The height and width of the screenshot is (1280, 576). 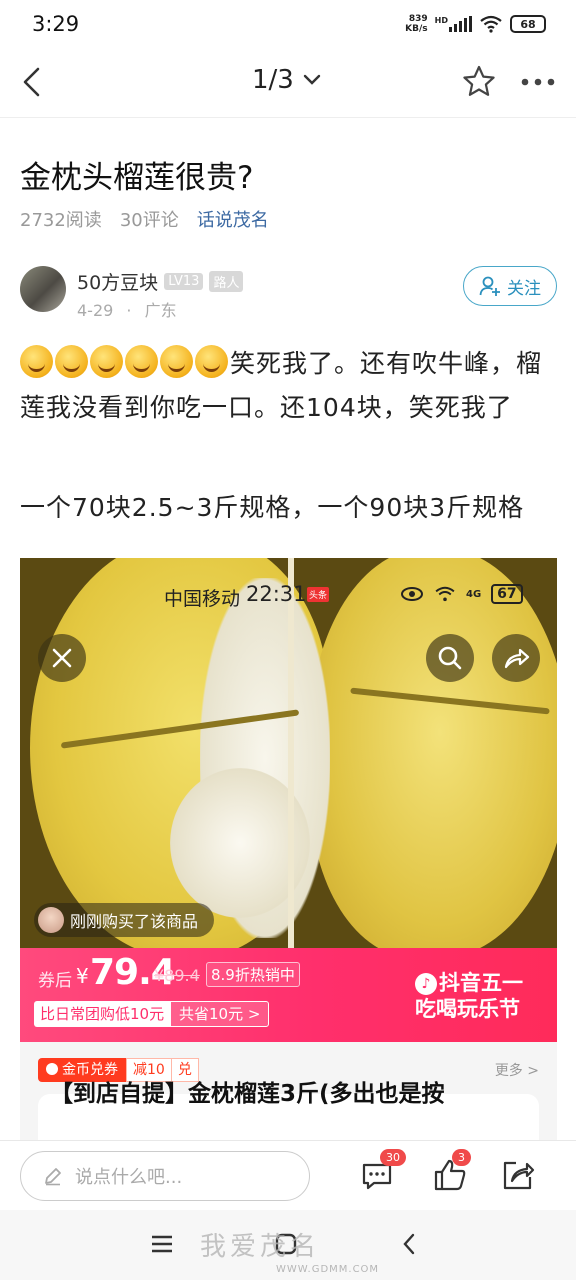 What do you see at coordinates (318, 594) in the screenshot?
I see `toutiao-badge: 头条` at bounding box center [318, 594].